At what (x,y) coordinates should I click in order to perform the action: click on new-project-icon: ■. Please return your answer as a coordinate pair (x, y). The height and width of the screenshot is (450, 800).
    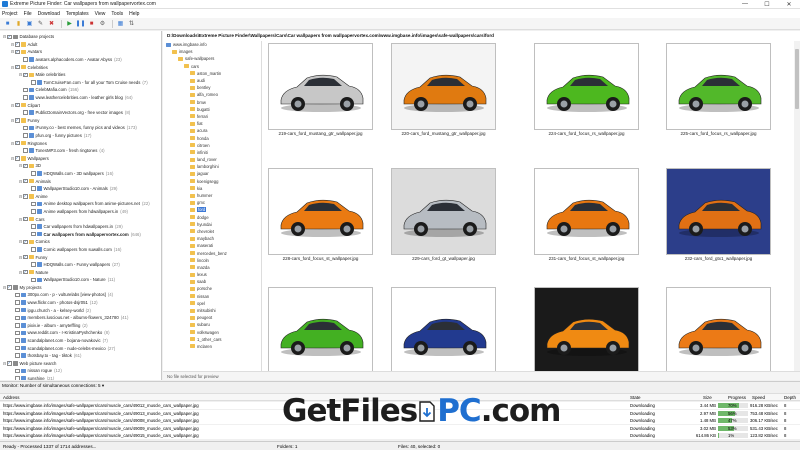
    Looking at the image, I should click on (7, 23).